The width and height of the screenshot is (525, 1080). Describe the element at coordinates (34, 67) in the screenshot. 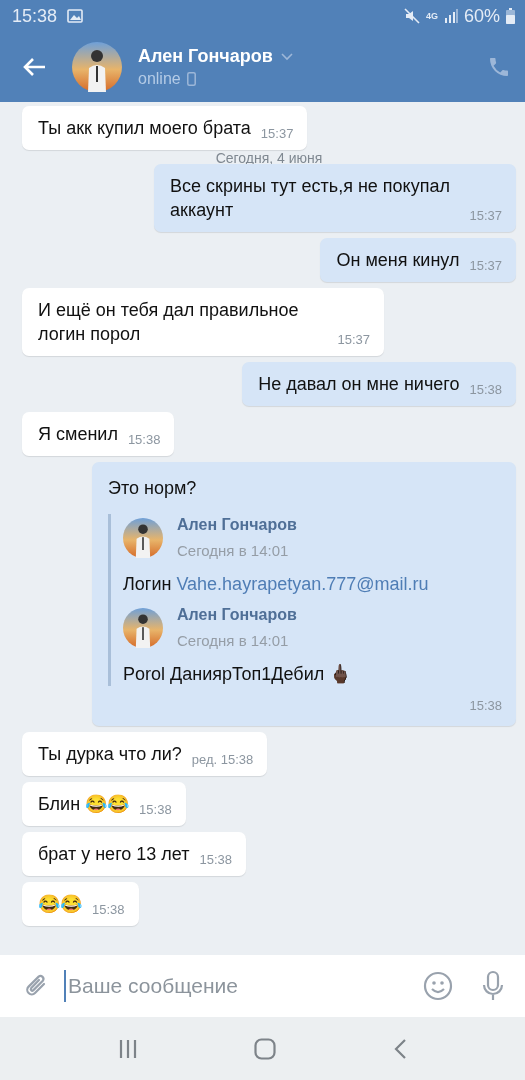

I see `back-arrow-icon` at that location.